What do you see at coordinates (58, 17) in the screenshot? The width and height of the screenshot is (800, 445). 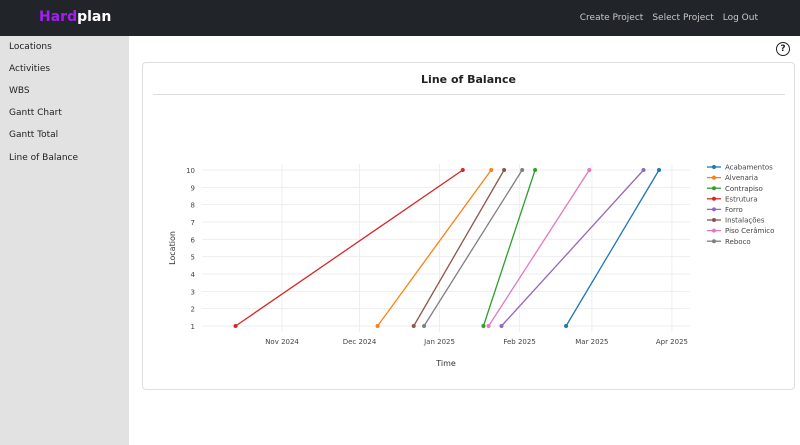 I see `brand-part-hard: Hard` at bounding box center [58, 17].